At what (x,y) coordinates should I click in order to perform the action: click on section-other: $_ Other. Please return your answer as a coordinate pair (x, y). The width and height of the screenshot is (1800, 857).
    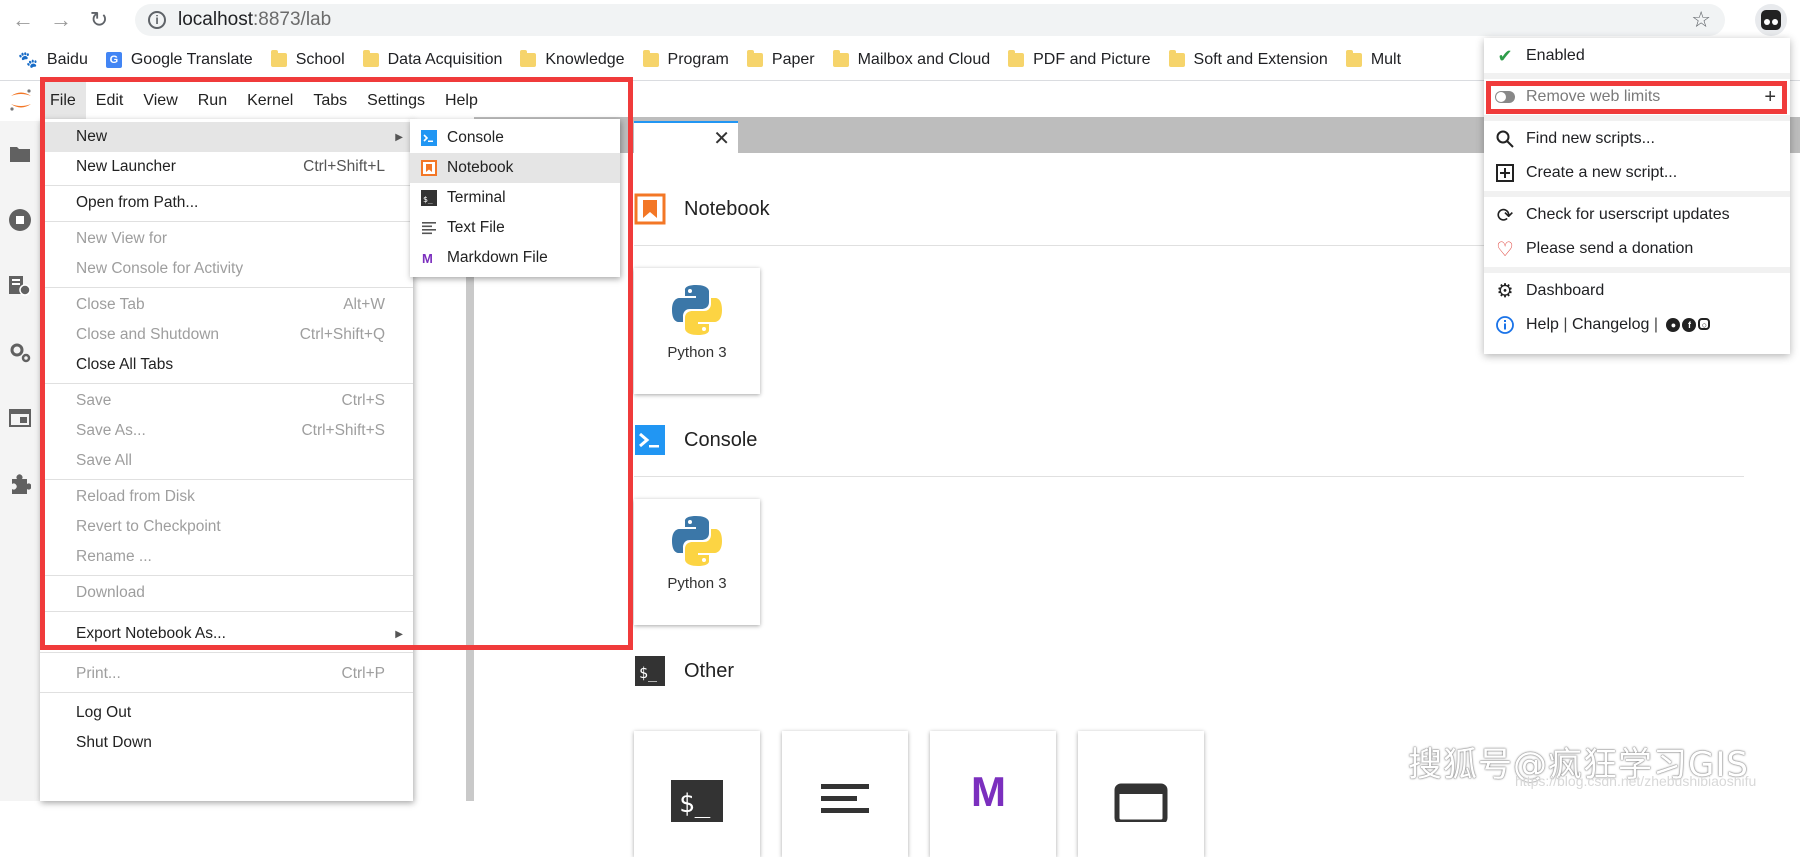
    Looking at the image, I should click on (684, 671).